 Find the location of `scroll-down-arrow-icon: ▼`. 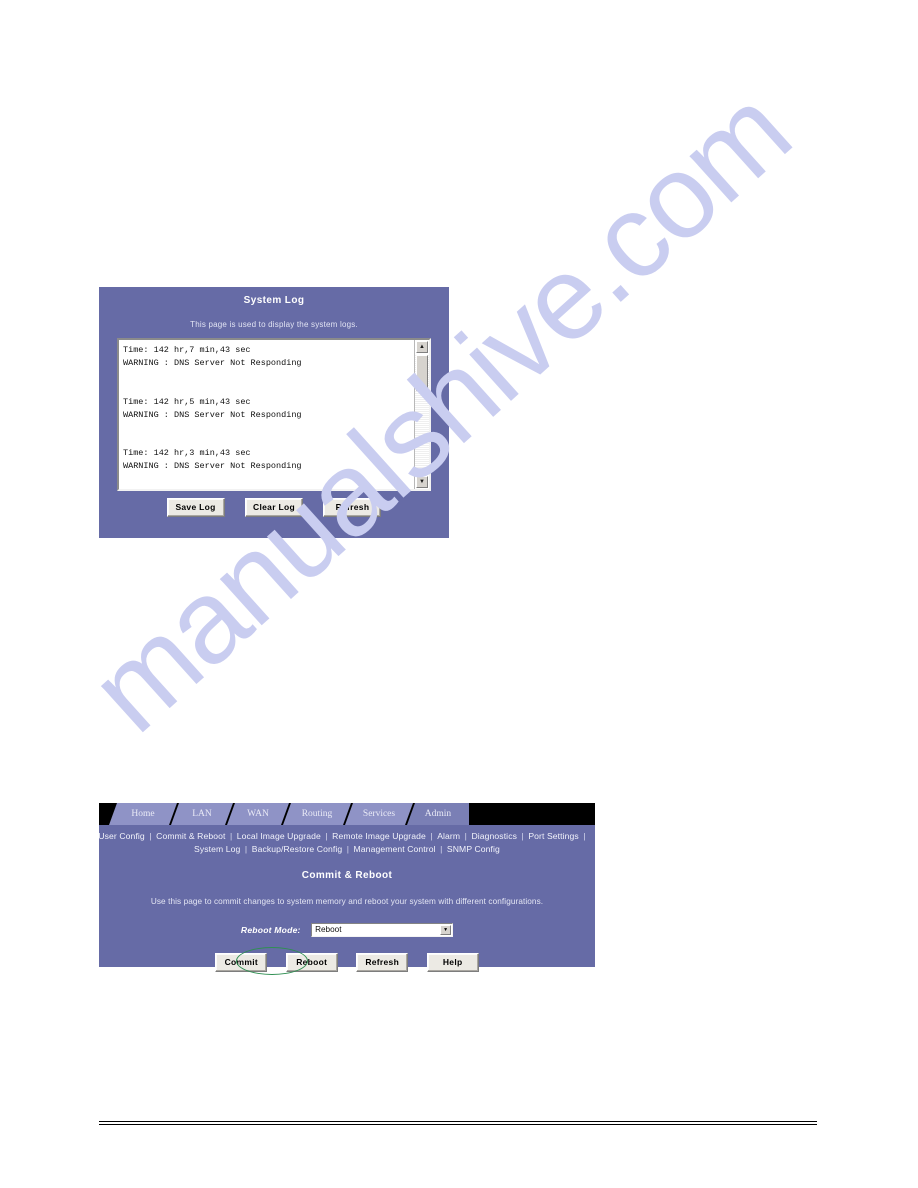

scroll-down-arrow-icon: ▼ is located at coordinates (422, 482).